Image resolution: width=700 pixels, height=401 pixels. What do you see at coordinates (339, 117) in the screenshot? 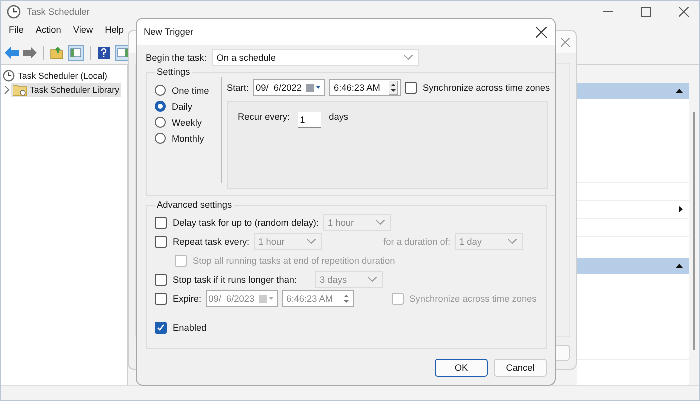
I see `unit-label: days` at bounding box center [339, 117].